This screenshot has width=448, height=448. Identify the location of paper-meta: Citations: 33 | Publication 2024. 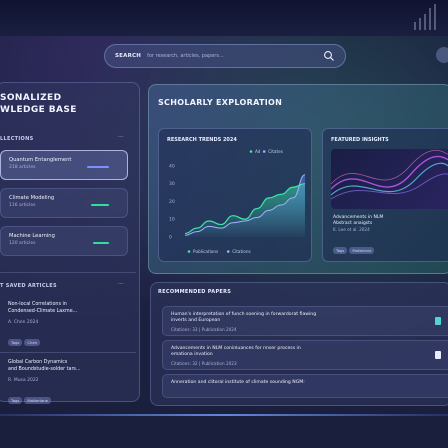
(204, 329).